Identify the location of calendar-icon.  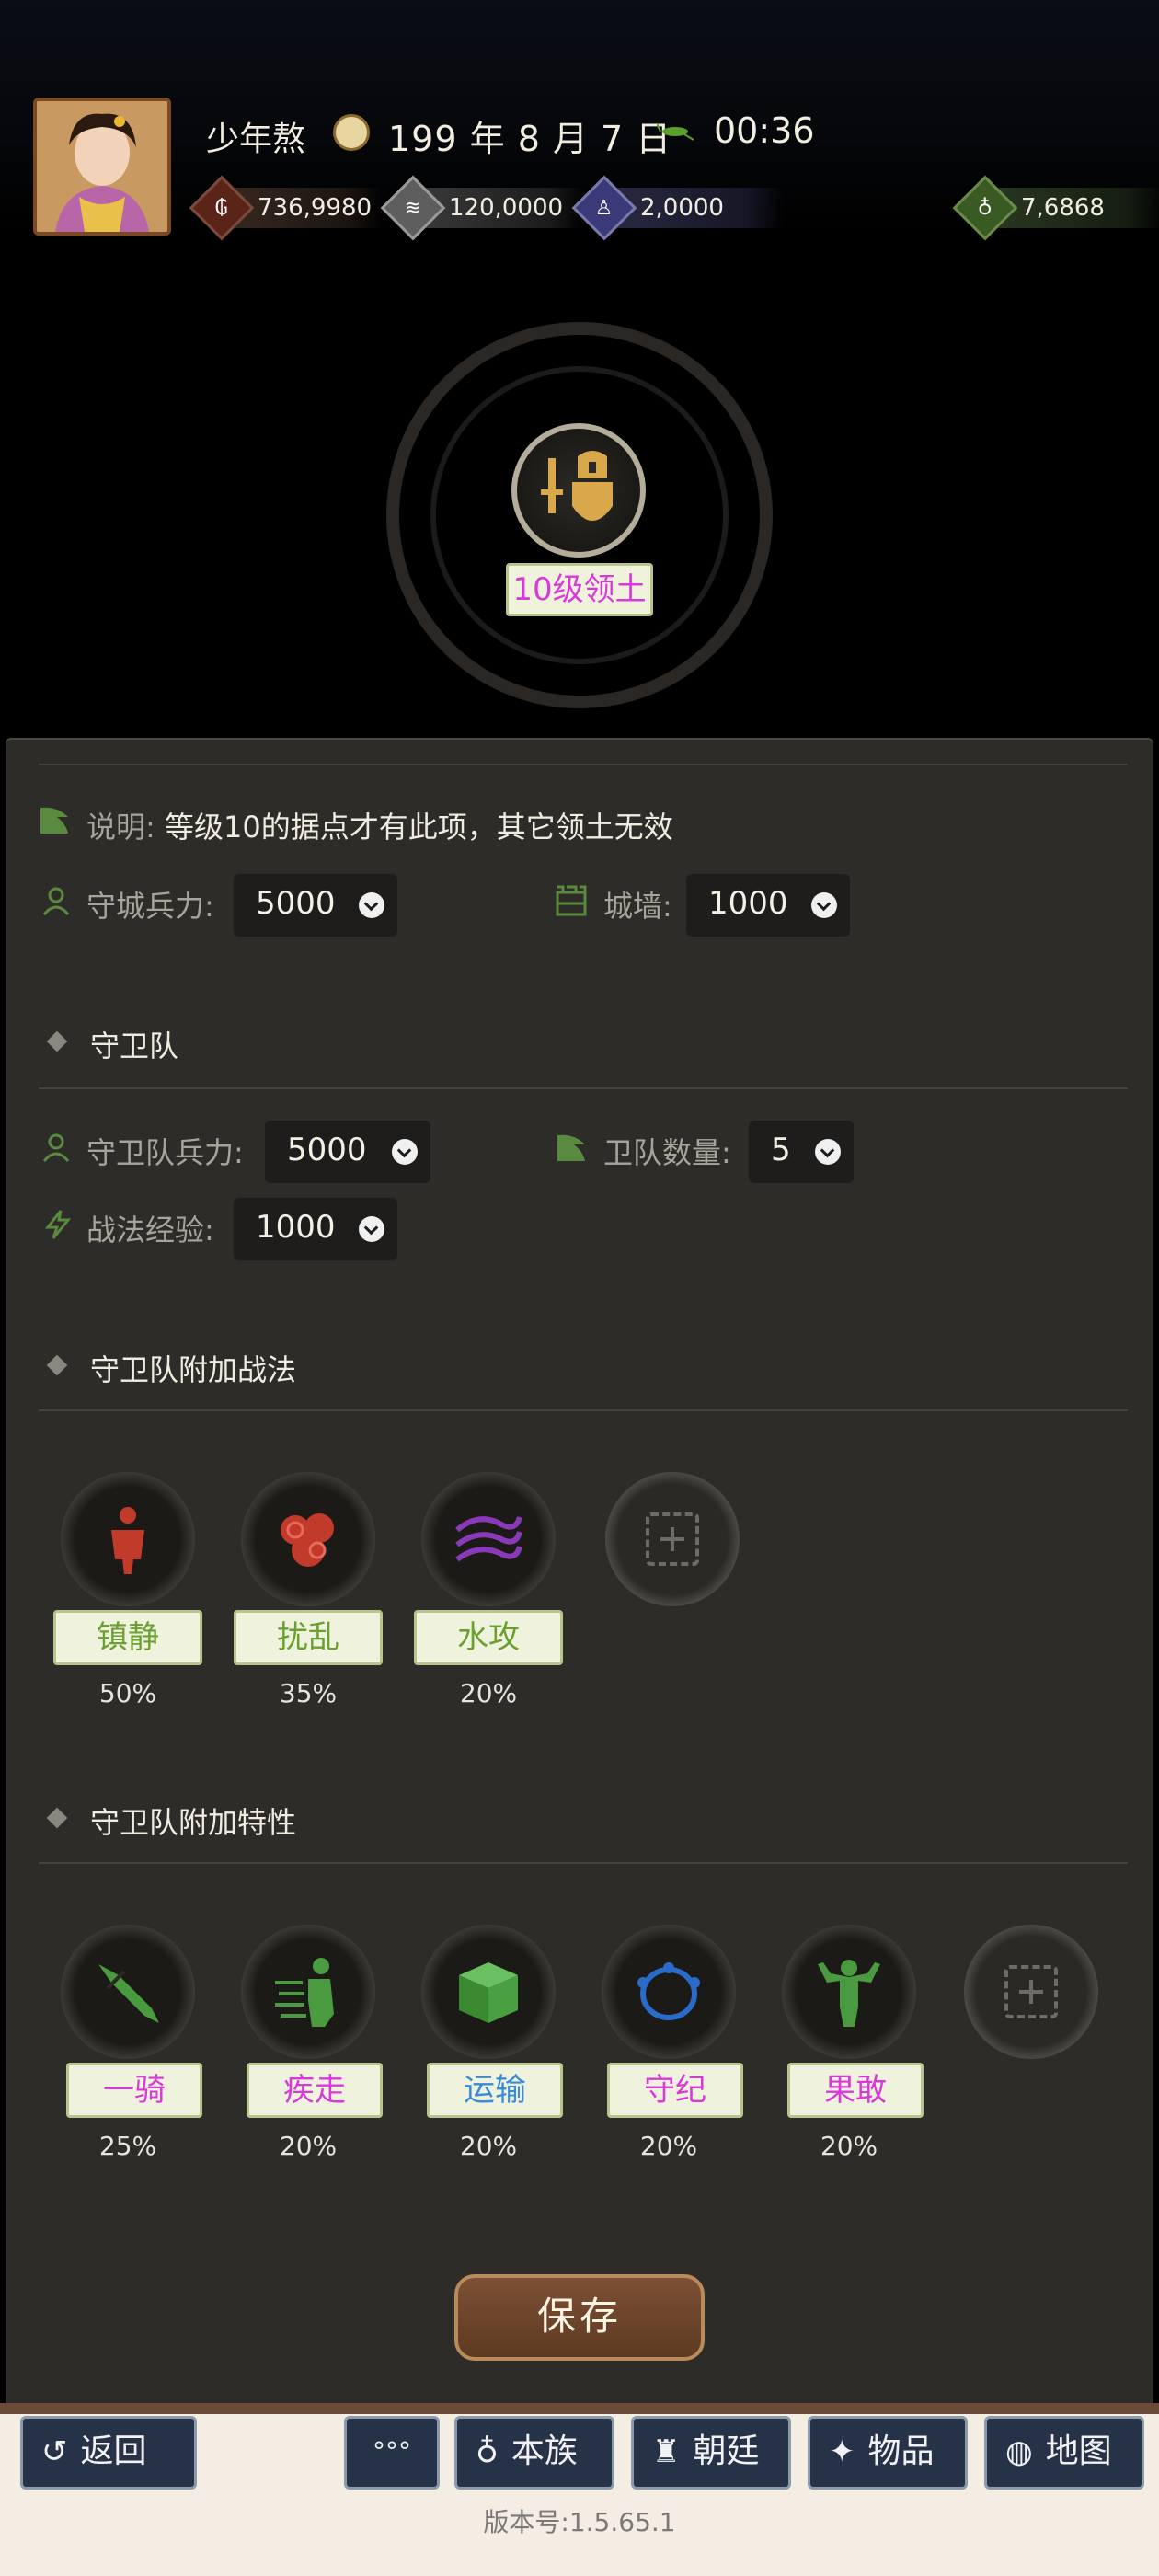
(351, 132).